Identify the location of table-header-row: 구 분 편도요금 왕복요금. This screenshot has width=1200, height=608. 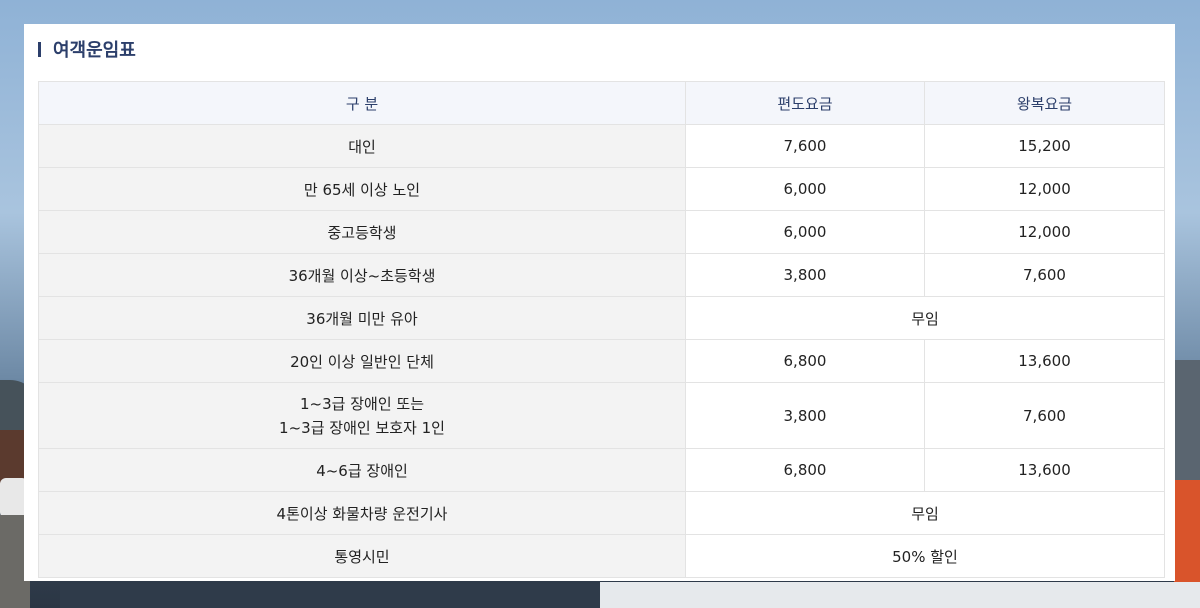
(601, 103).